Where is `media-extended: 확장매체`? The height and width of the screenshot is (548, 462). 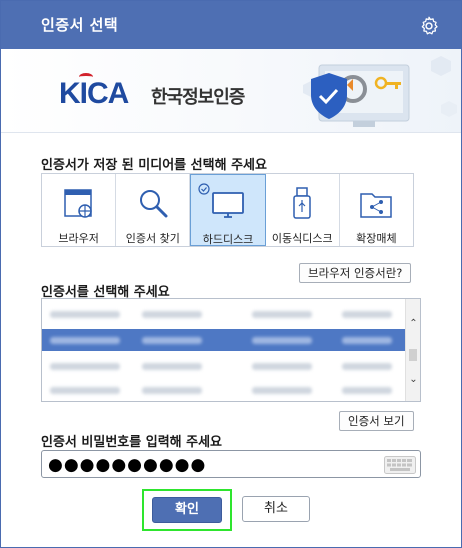 media-extended: 확장매체 is located at coordinates (376, 210).